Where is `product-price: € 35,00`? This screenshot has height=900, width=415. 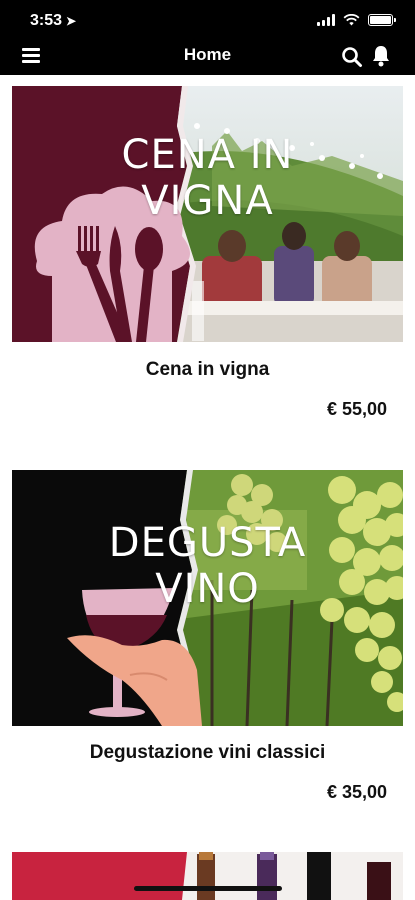 product-price: € 35,00 is located at coordinates (356, 792).